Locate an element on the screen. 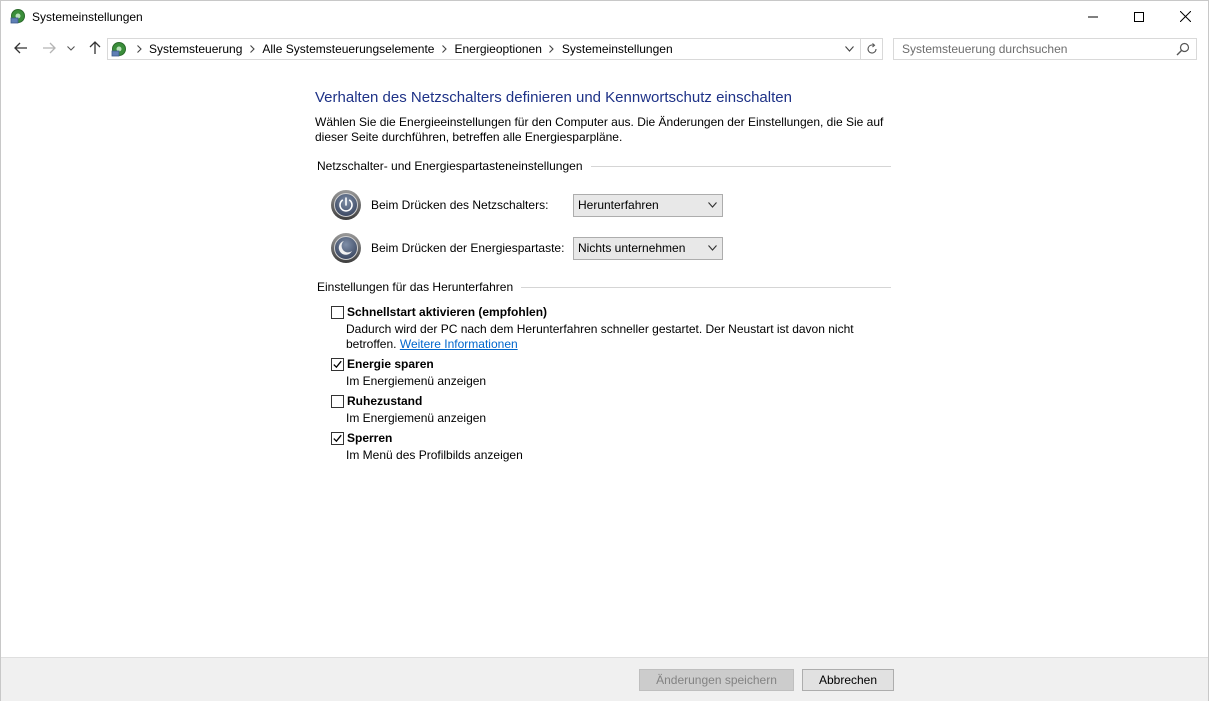  arrow-left-icon is located at coordinates (20, 48).